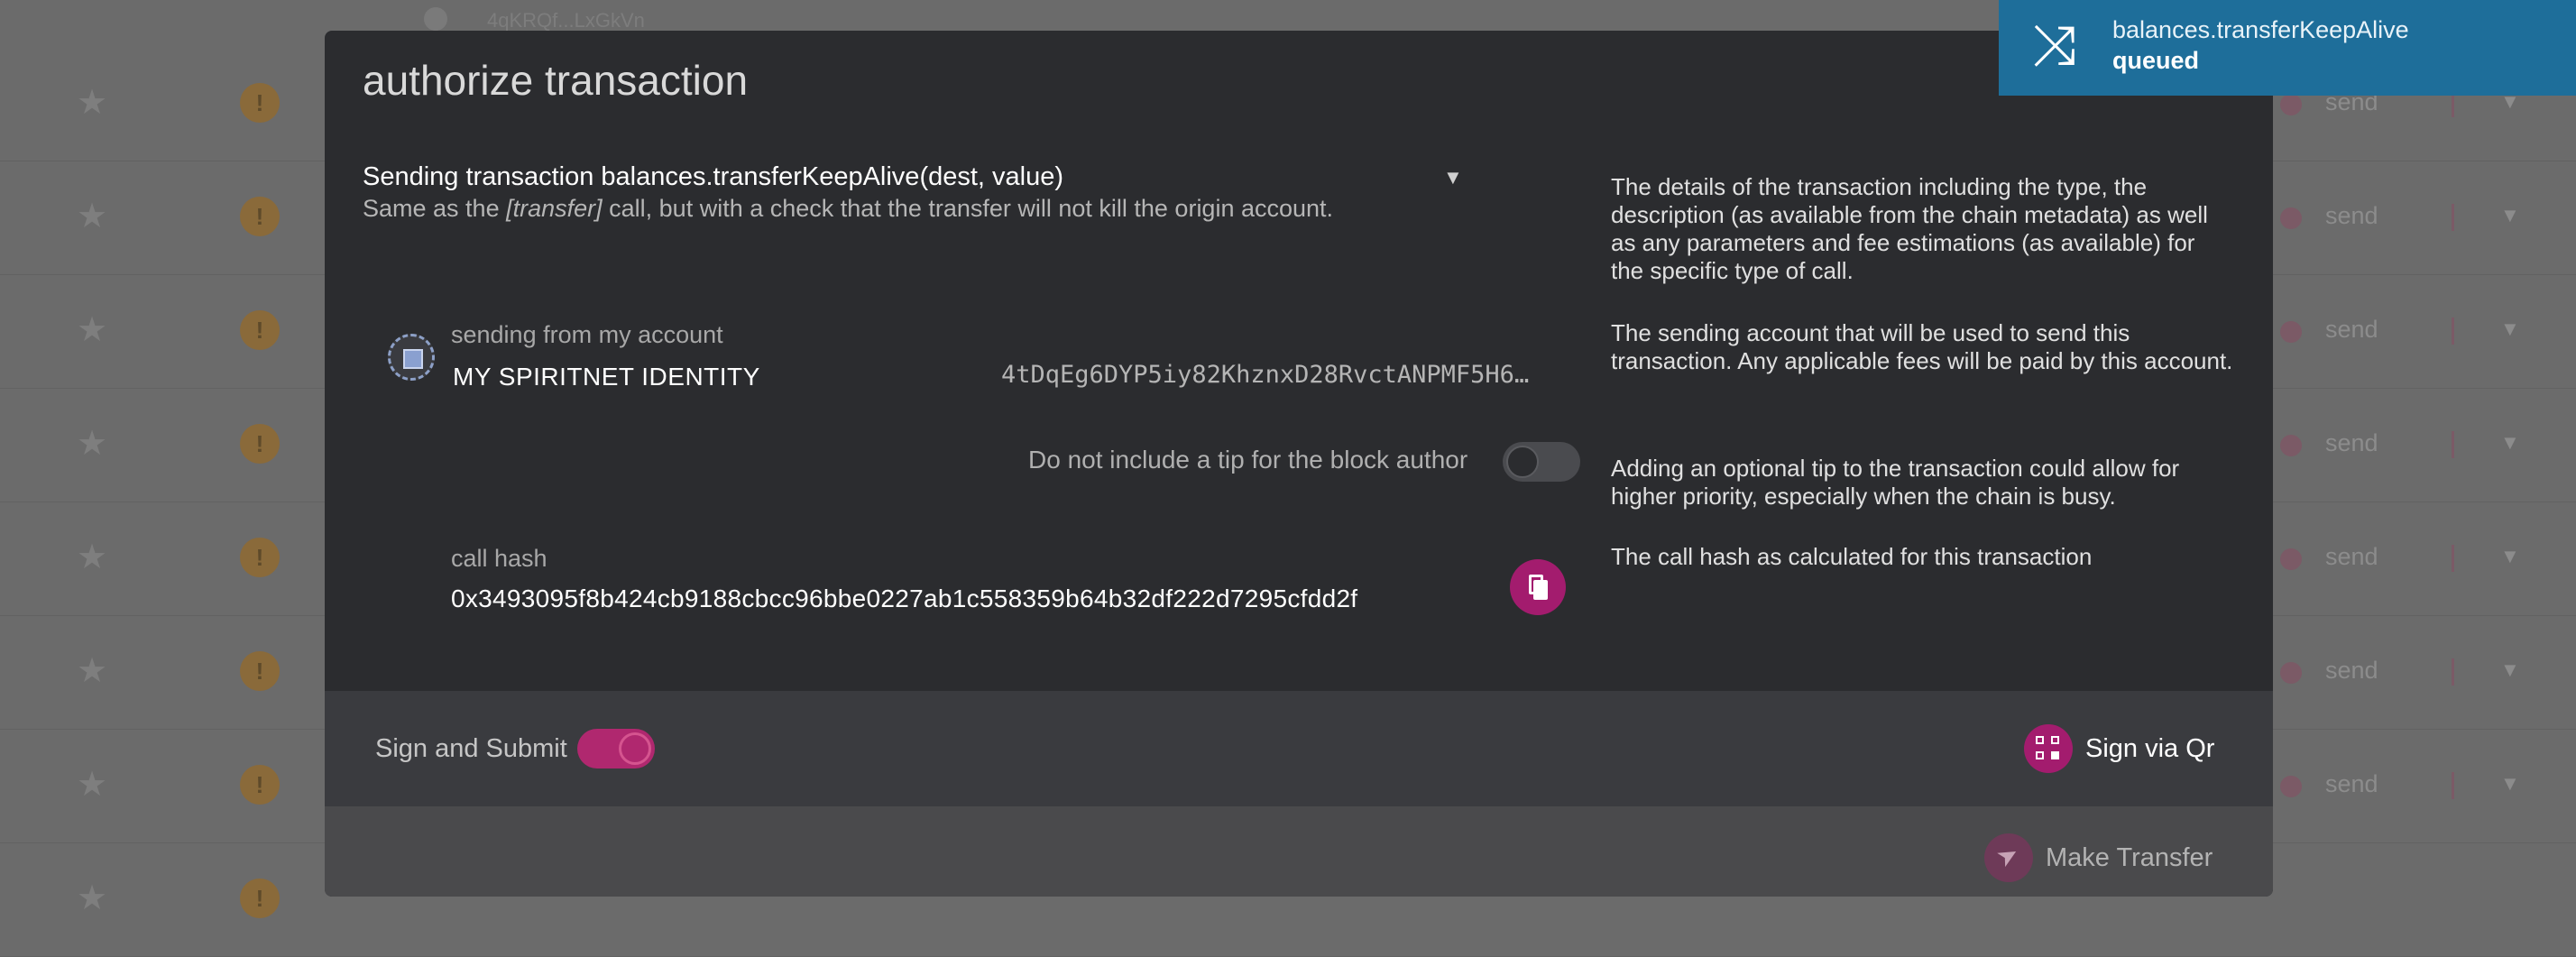  What do you see at coordinates (2009, 857) in the screenshot?
I see `paper-plane-icon` at bounding box center [2009, 857].